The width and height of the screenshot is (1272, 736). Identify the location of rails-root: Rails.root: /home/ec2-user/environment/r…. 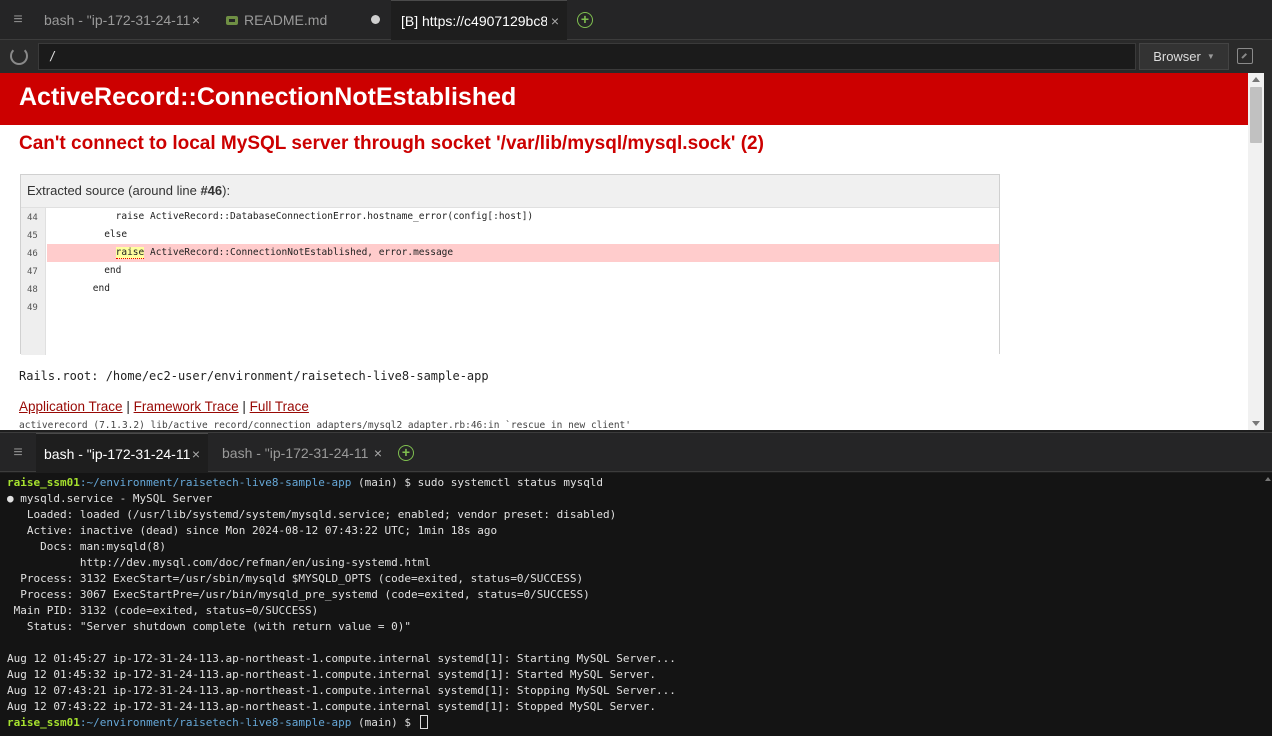
(254, 376).